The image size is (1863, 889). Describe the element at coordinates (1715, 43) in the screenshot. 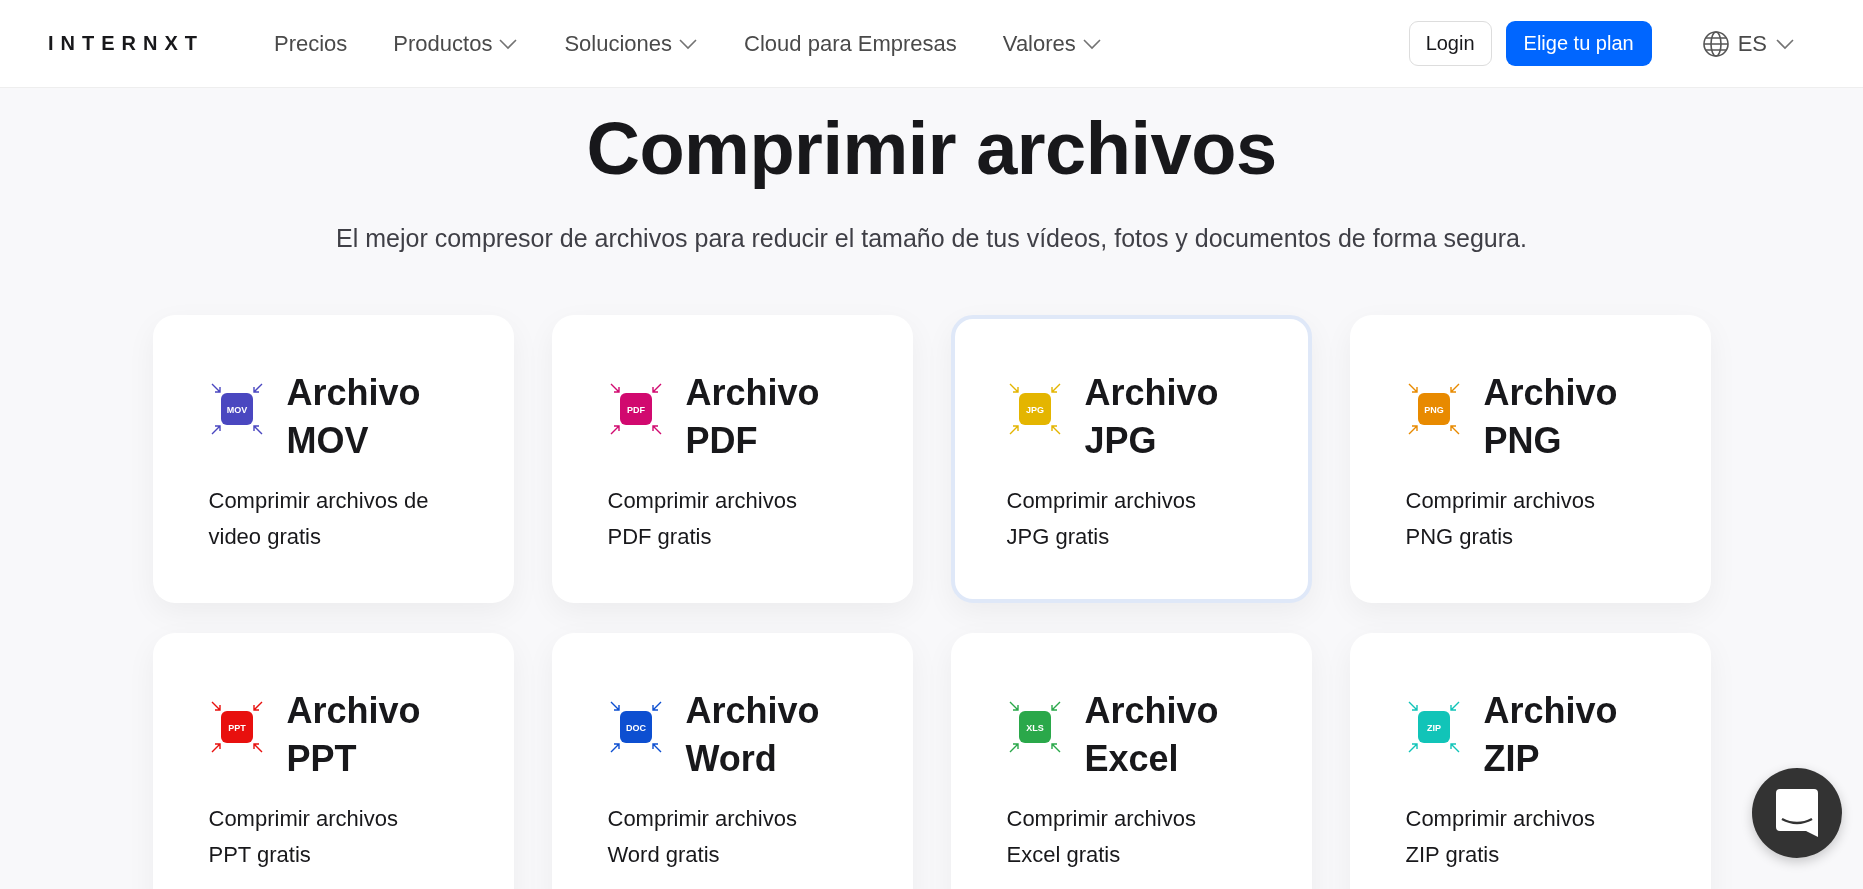

I see `globe-icon` at that location.